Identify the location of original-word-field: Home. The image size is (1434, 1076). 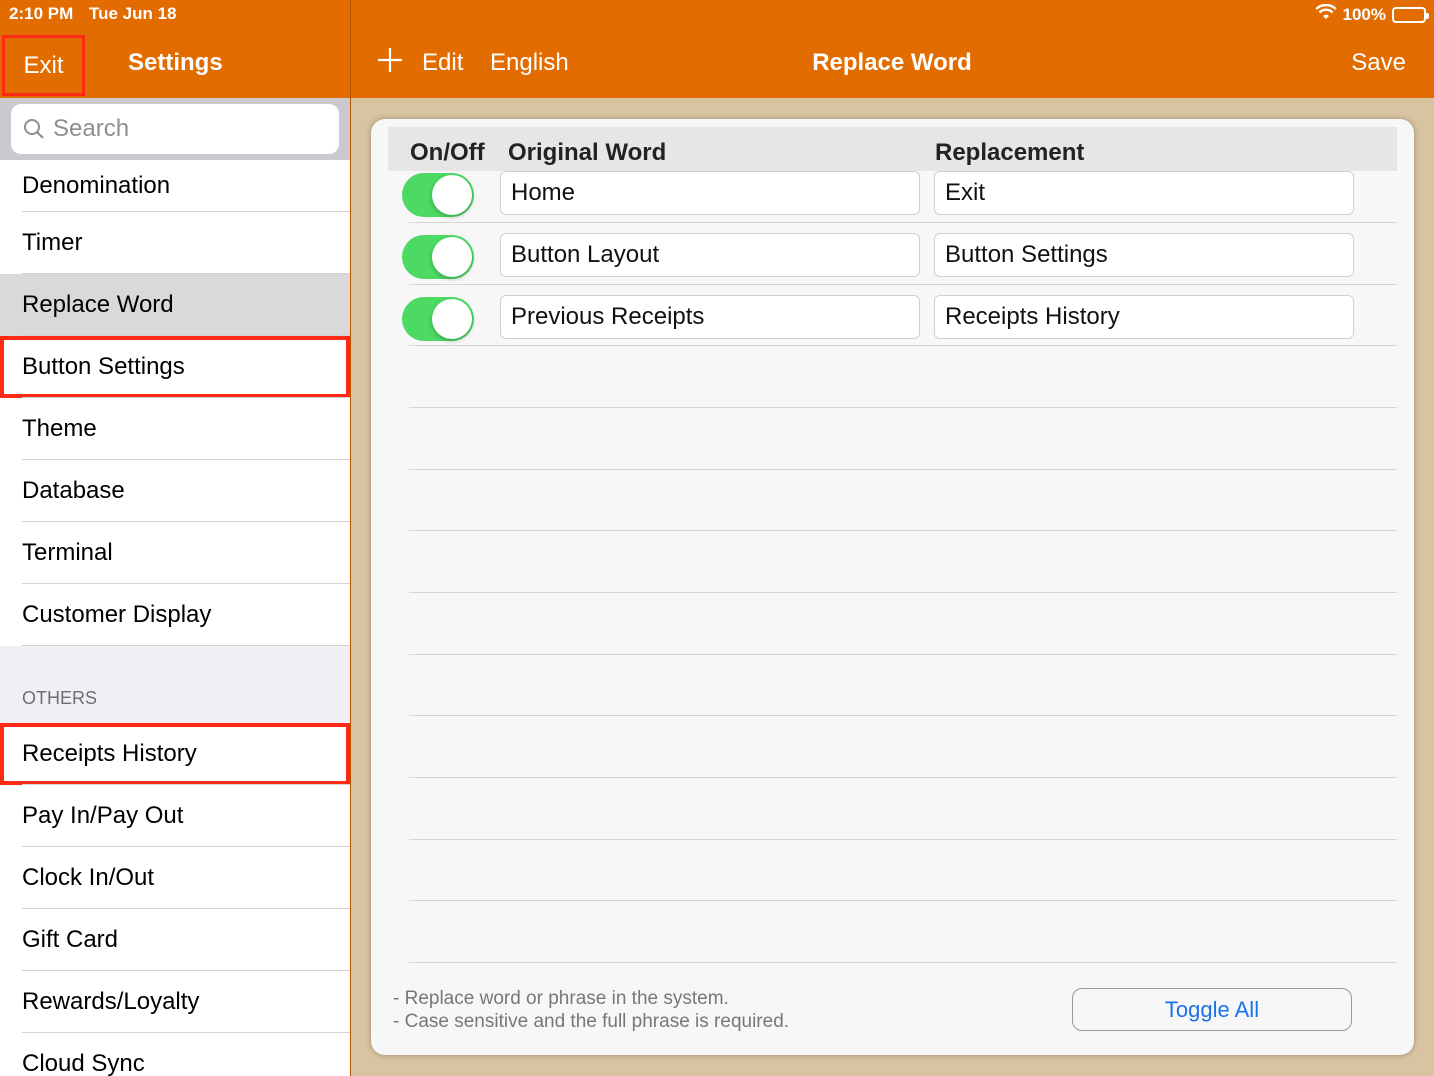
(710, 193).